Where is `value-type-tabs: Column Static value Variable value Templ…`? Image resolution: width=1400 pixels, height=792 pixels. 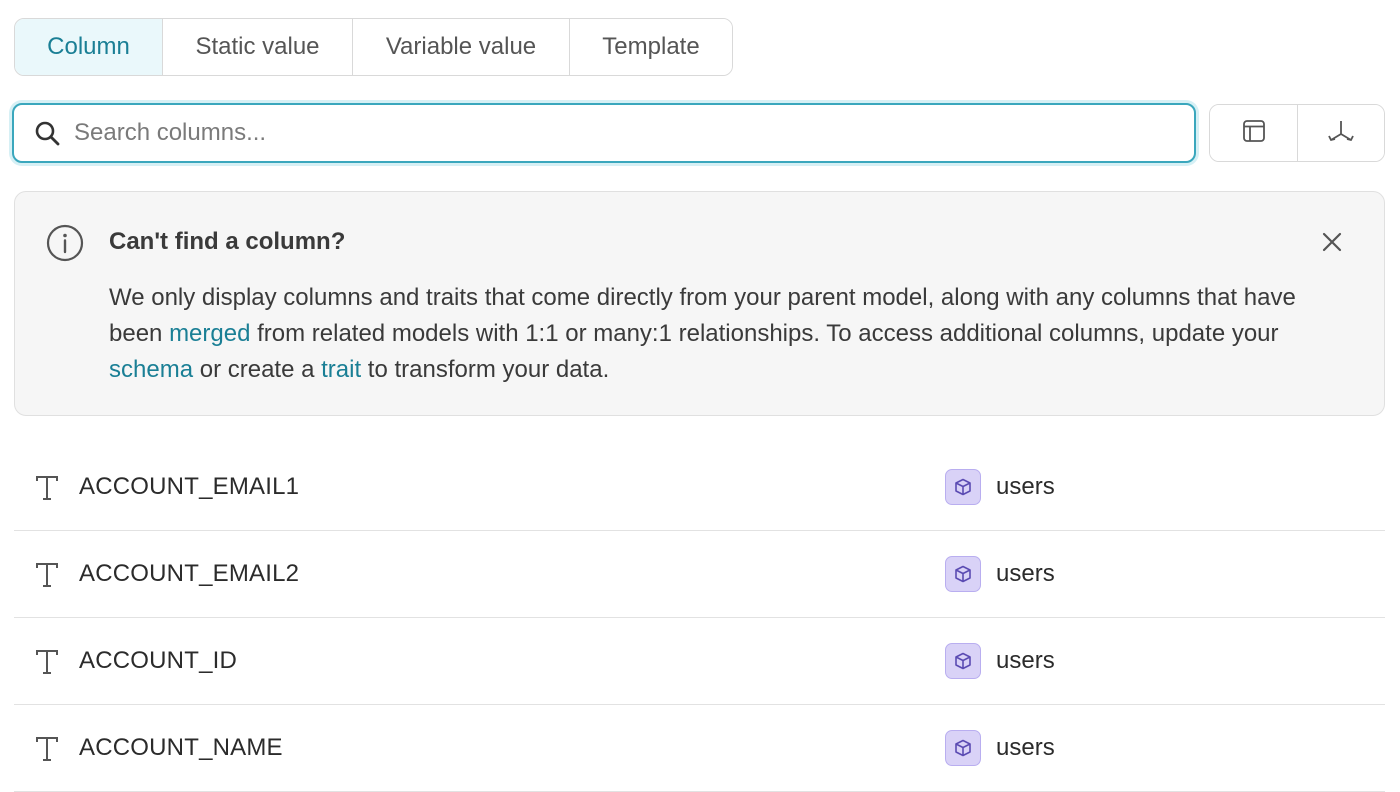 value-type-tabs: Column Static value Variable value Templ… is located at coordinates (373, 47).